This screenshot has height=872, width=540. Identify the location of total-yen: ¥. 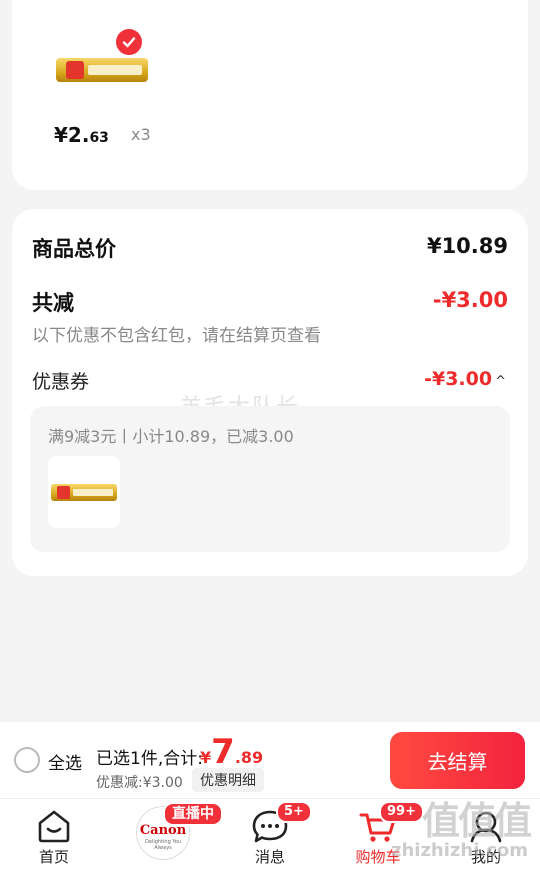
(206, 757).